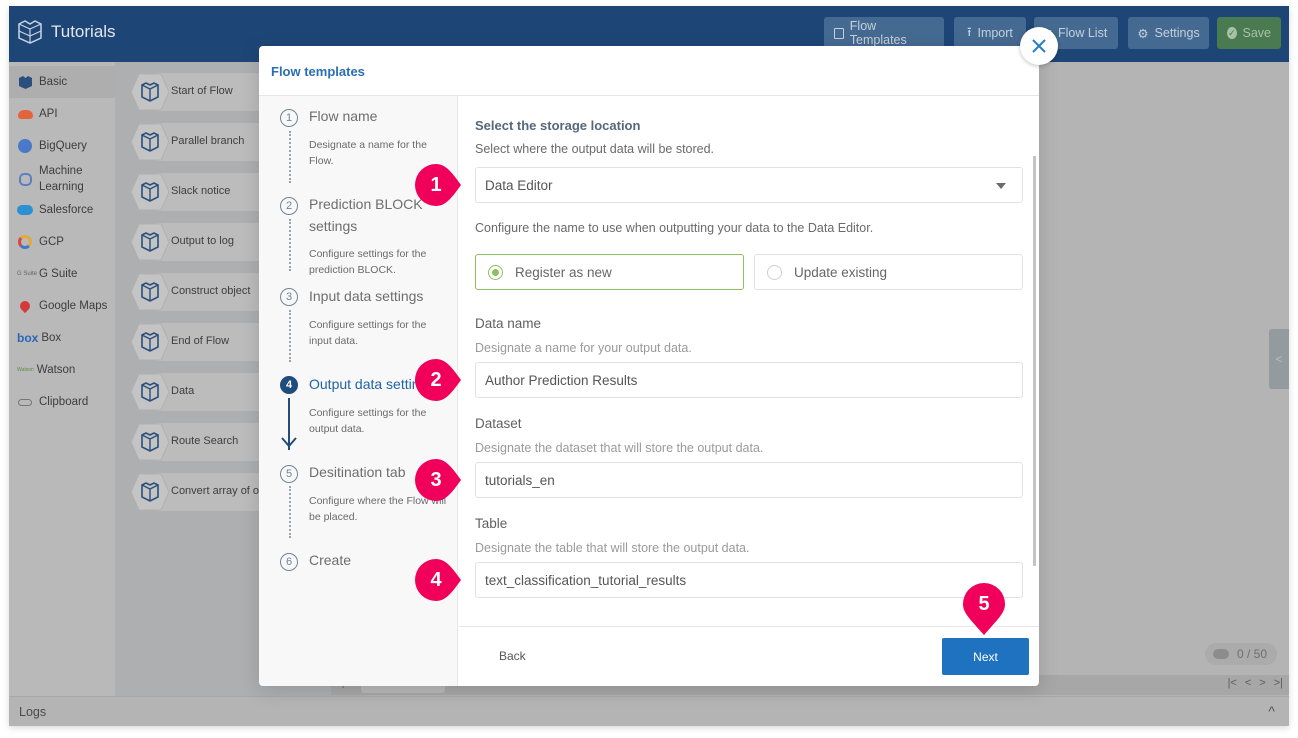  I want to click on step-desc: Configure settings for the input data., so click(368, 333).